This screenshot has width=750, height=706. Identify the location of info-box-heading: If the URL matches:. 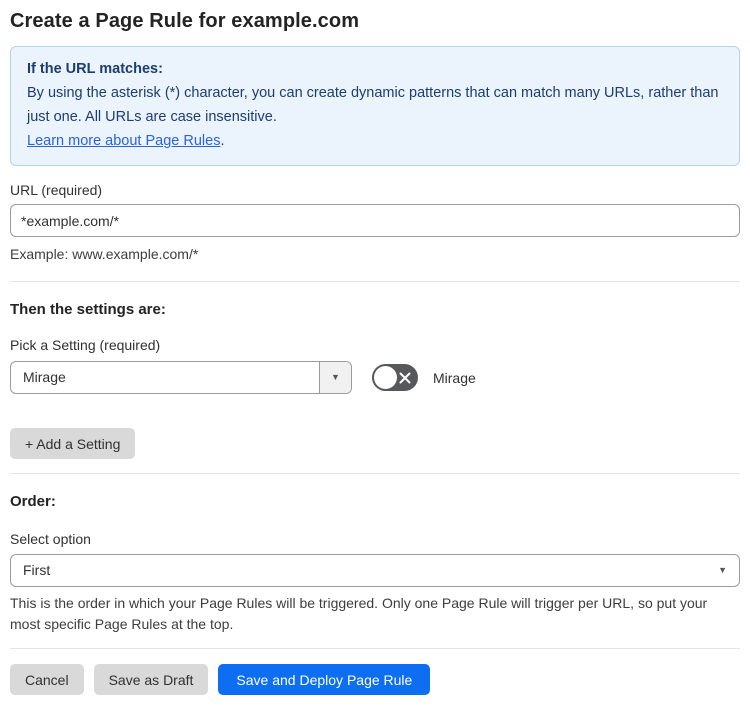
(95, 69).